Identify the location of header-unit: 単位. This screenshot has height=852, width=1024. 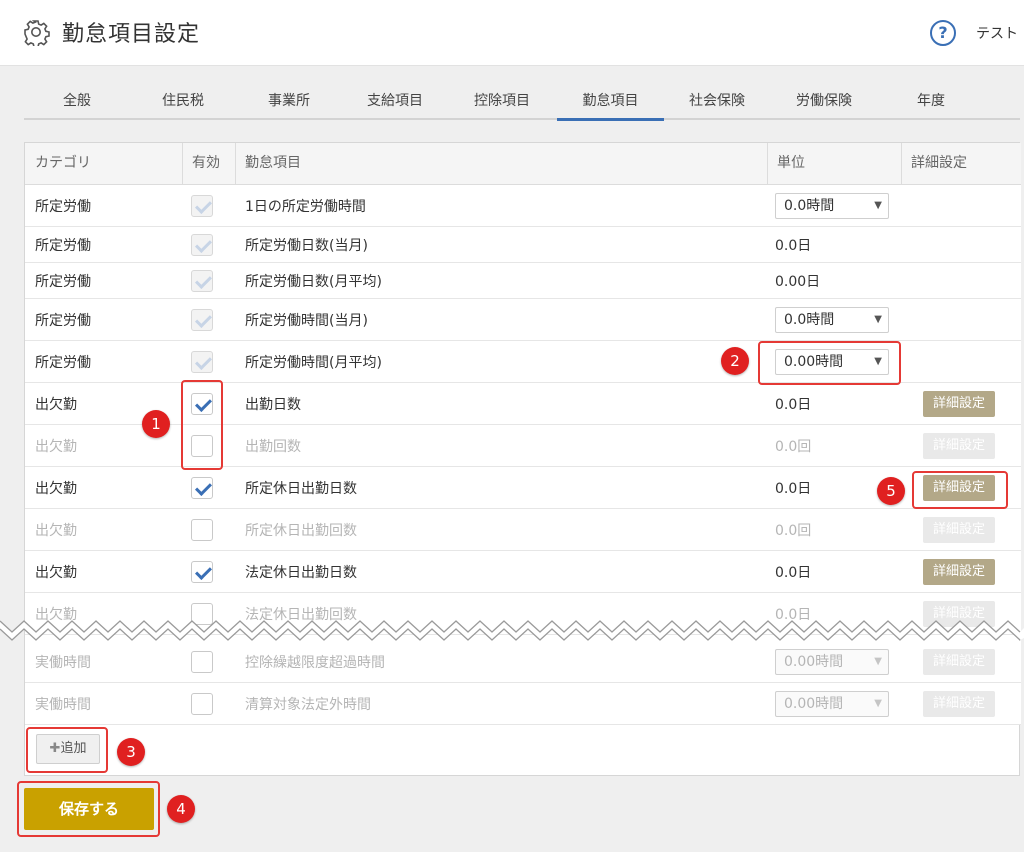
(791, 163).